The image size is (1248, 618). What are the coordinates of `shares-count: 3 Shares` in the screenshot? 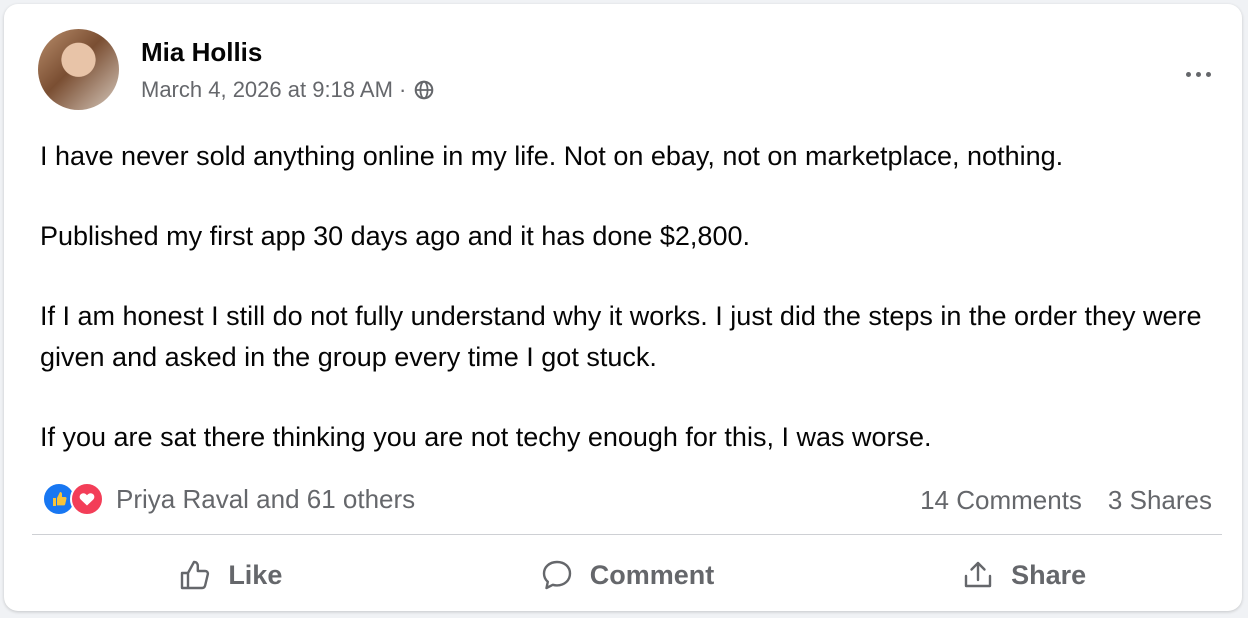 It's located at (1160, 500).